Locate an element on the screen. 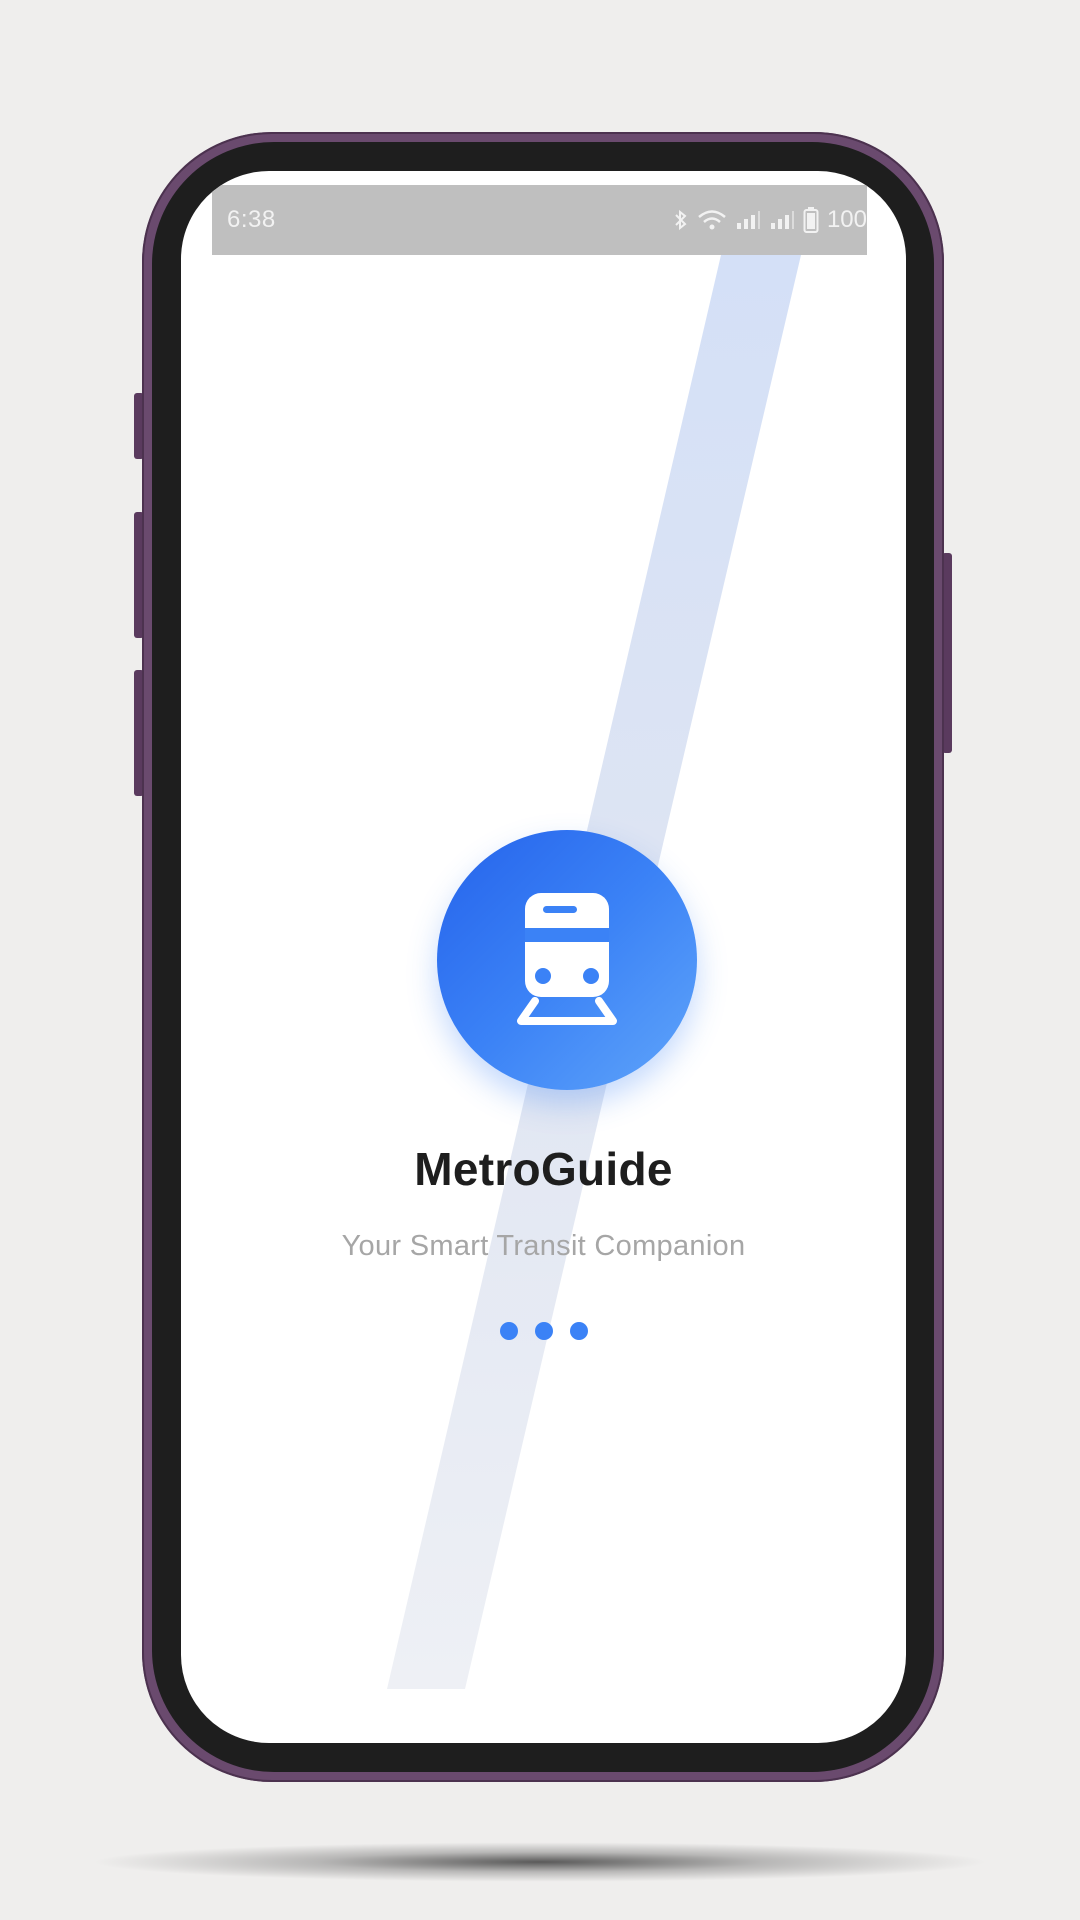 Image resolution: width=1080 pixels, height=1920 pixels. loading-indicator is located at coordinates (543, 1331).